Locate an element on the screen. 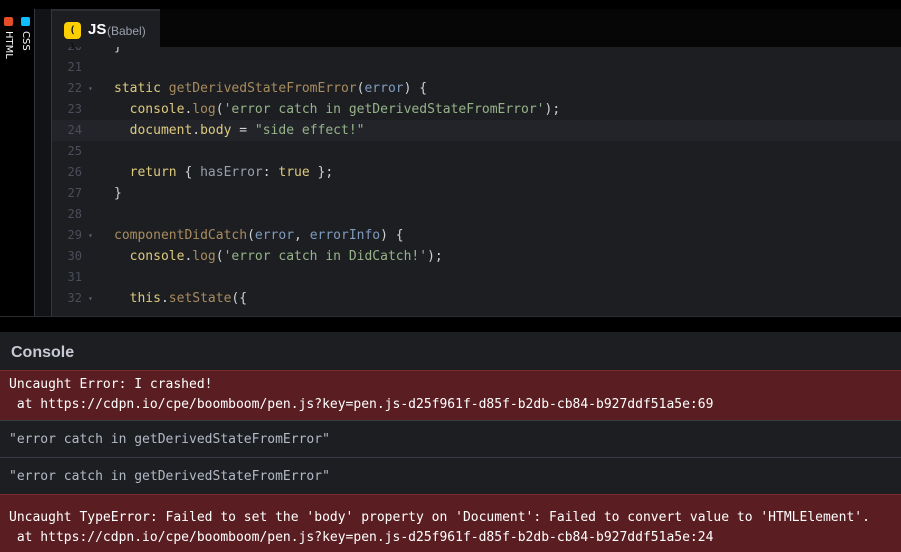  js-tab: ( ) JS (Babel) is located at coordinates (106, 31).